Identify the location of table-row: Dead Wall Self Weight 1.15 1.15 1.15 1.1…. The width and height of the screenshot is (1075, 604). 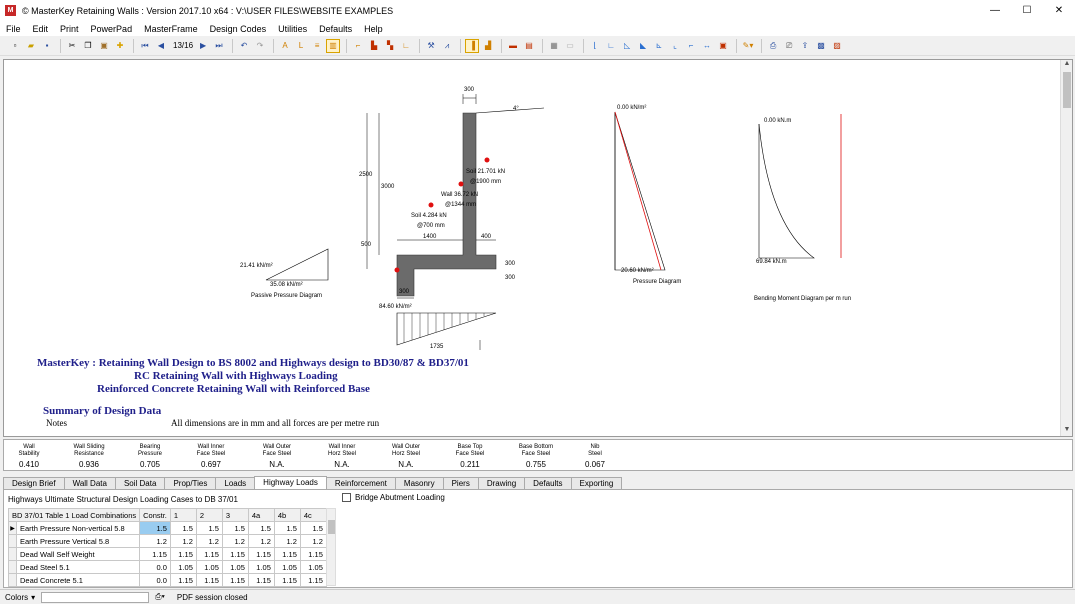
(167, 554).